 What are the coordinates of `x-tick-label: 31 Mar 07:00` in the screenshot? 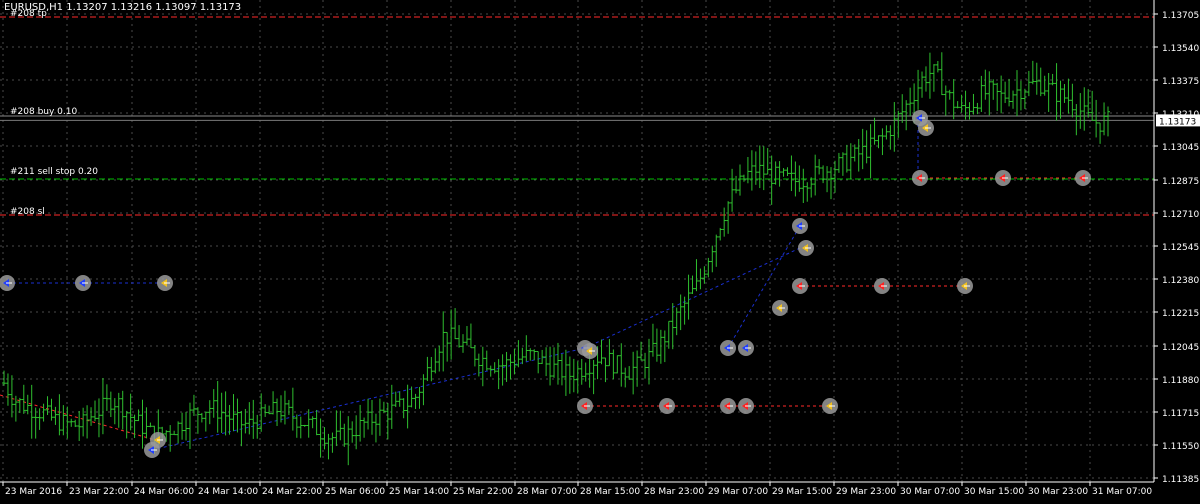 It's located at (1122, 492).